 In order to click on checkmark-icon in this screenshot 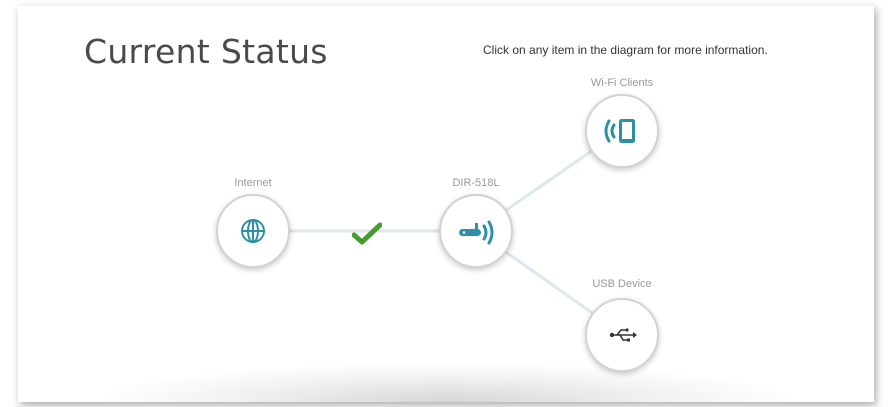, I will do `click(367, 233)`.